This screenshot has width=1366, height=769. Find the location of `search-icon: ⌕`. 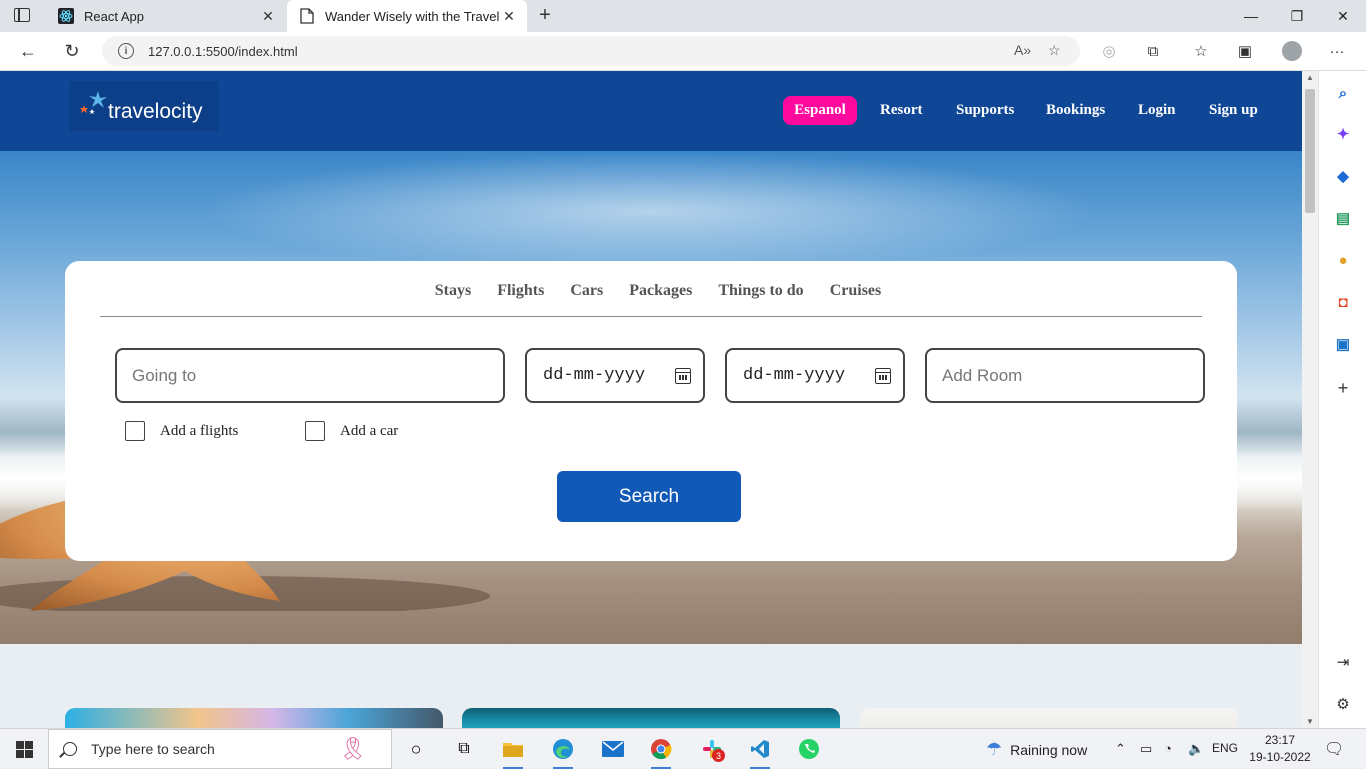

search-icon: ⌕ is located at coordinates (1343, 93).